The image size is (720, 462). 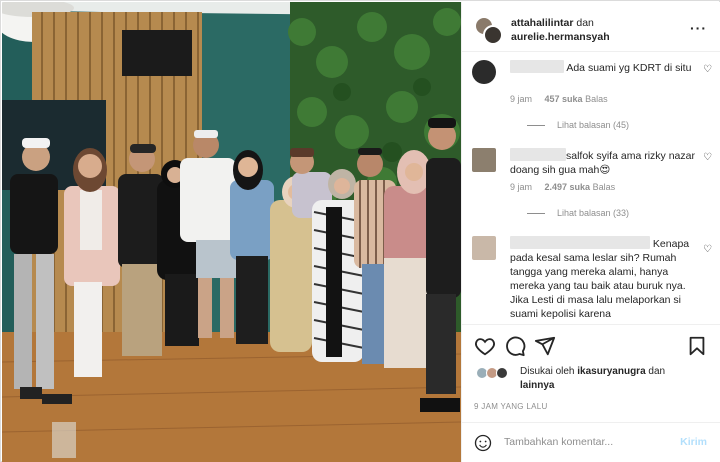 What do you see at coordinates (560, 37) in the screenshot?
I see `username-link: aurelie.hermansyah` at bounding box center [560, 37].